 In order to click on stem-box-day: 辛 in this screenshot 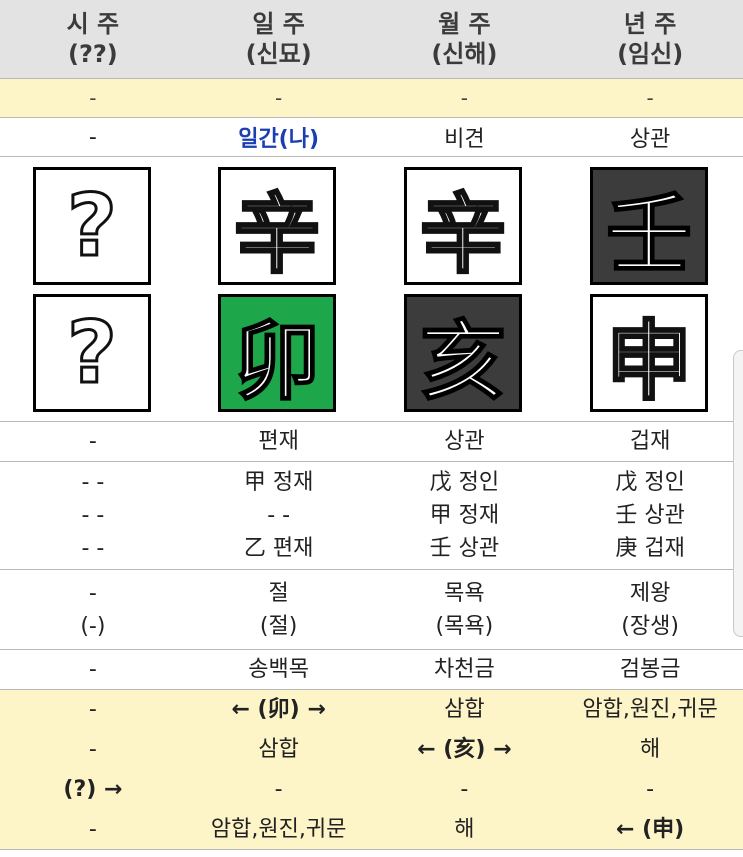, I will do `click(277, 226)`.